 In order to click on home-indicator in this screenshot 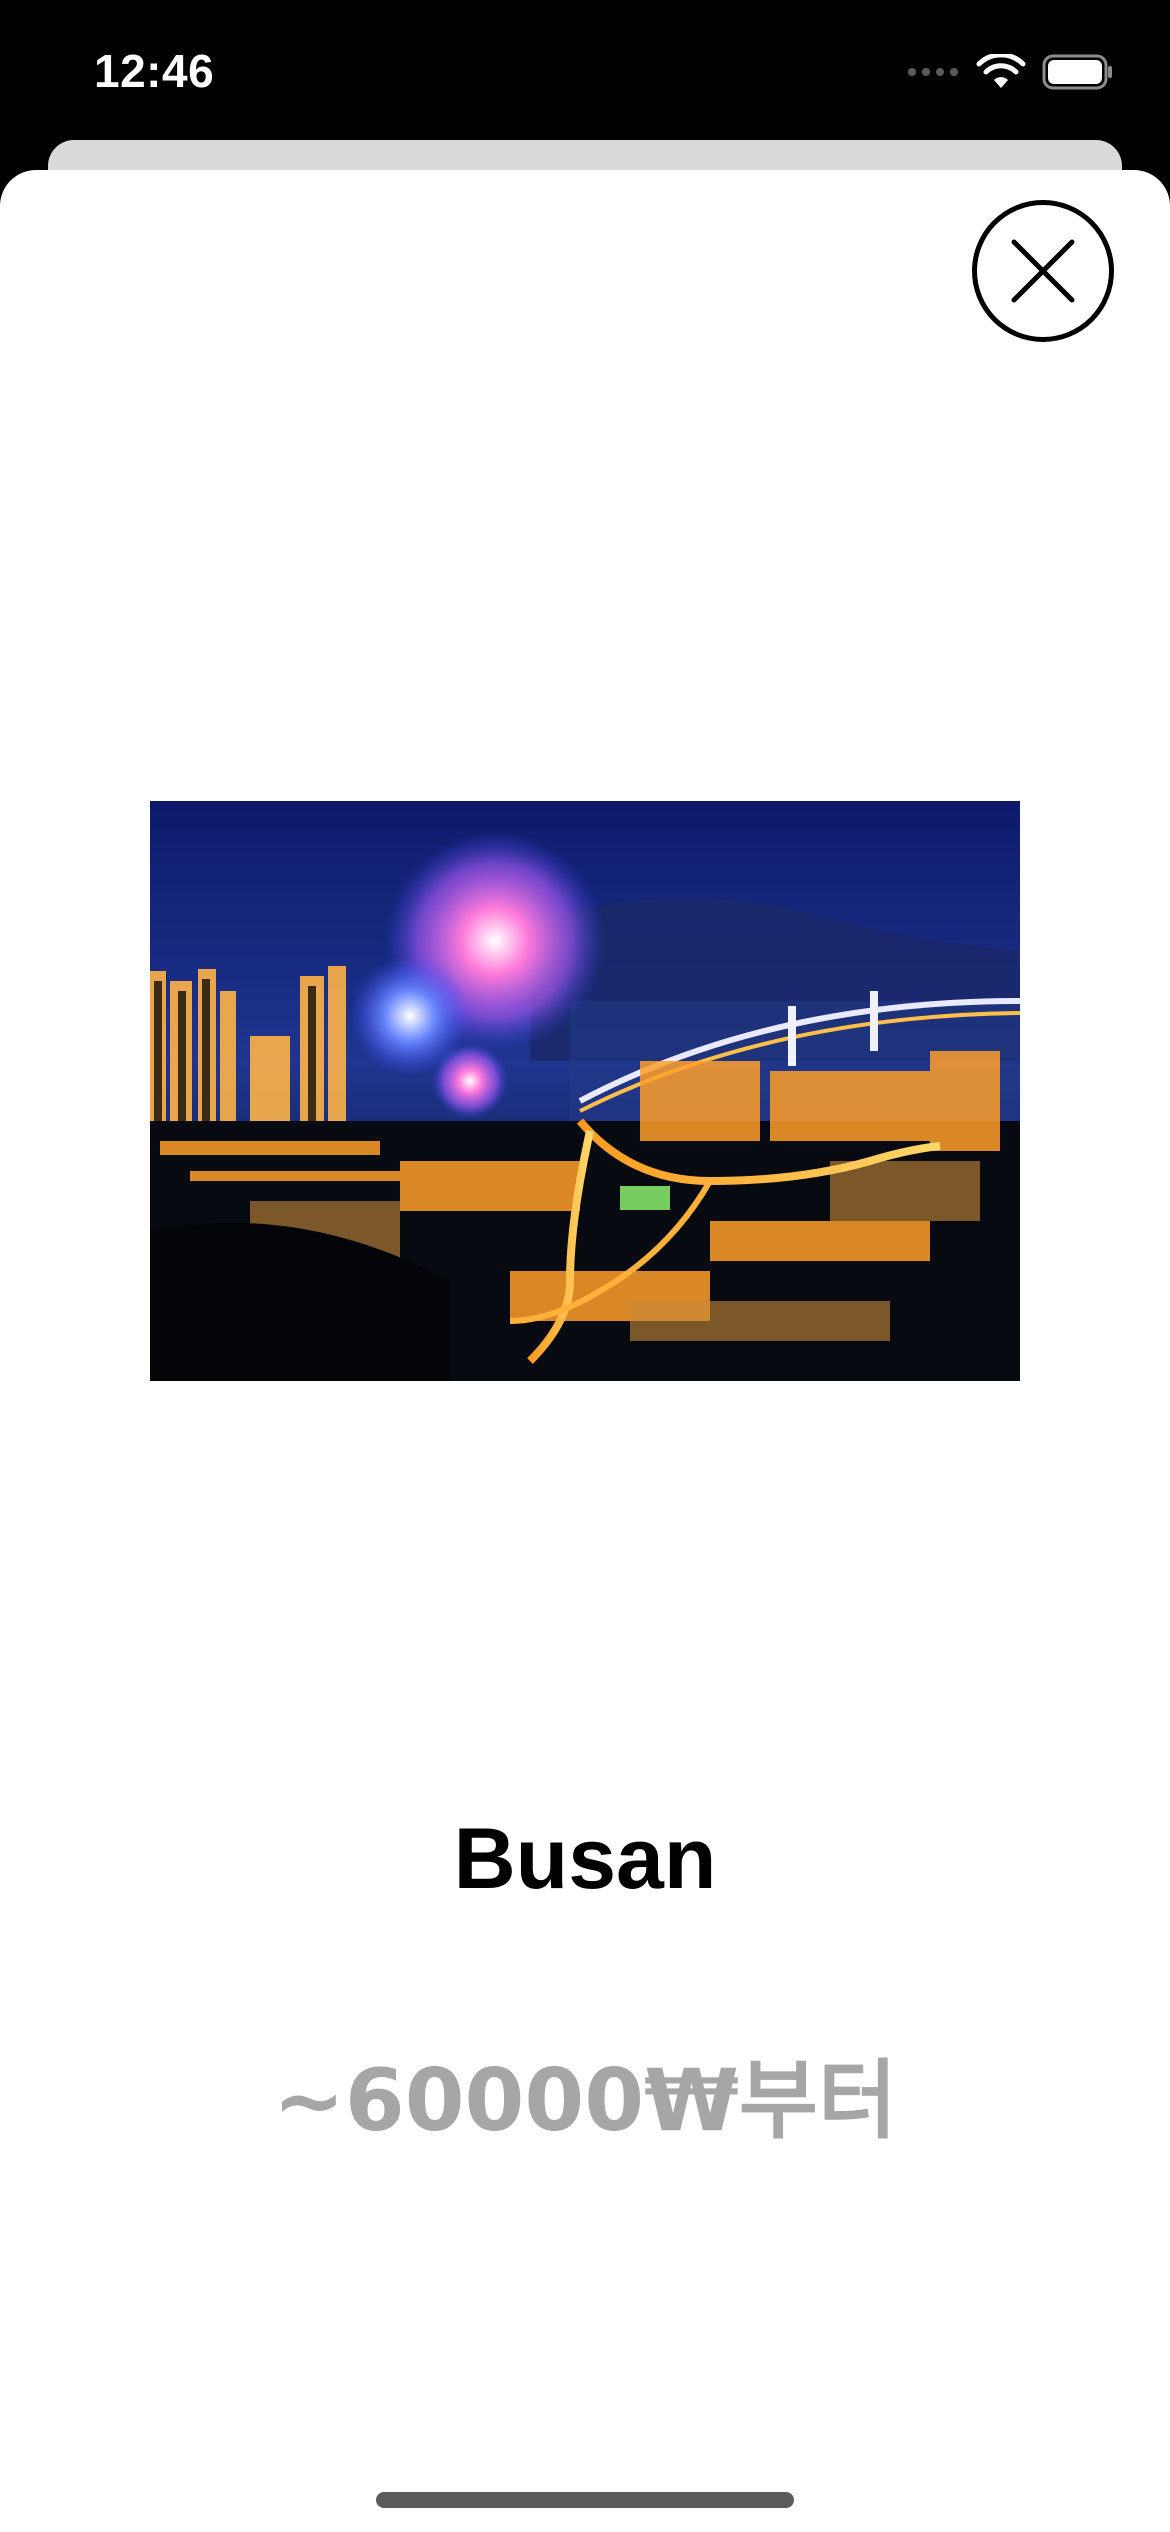, I will do `click(585, 2500)`.